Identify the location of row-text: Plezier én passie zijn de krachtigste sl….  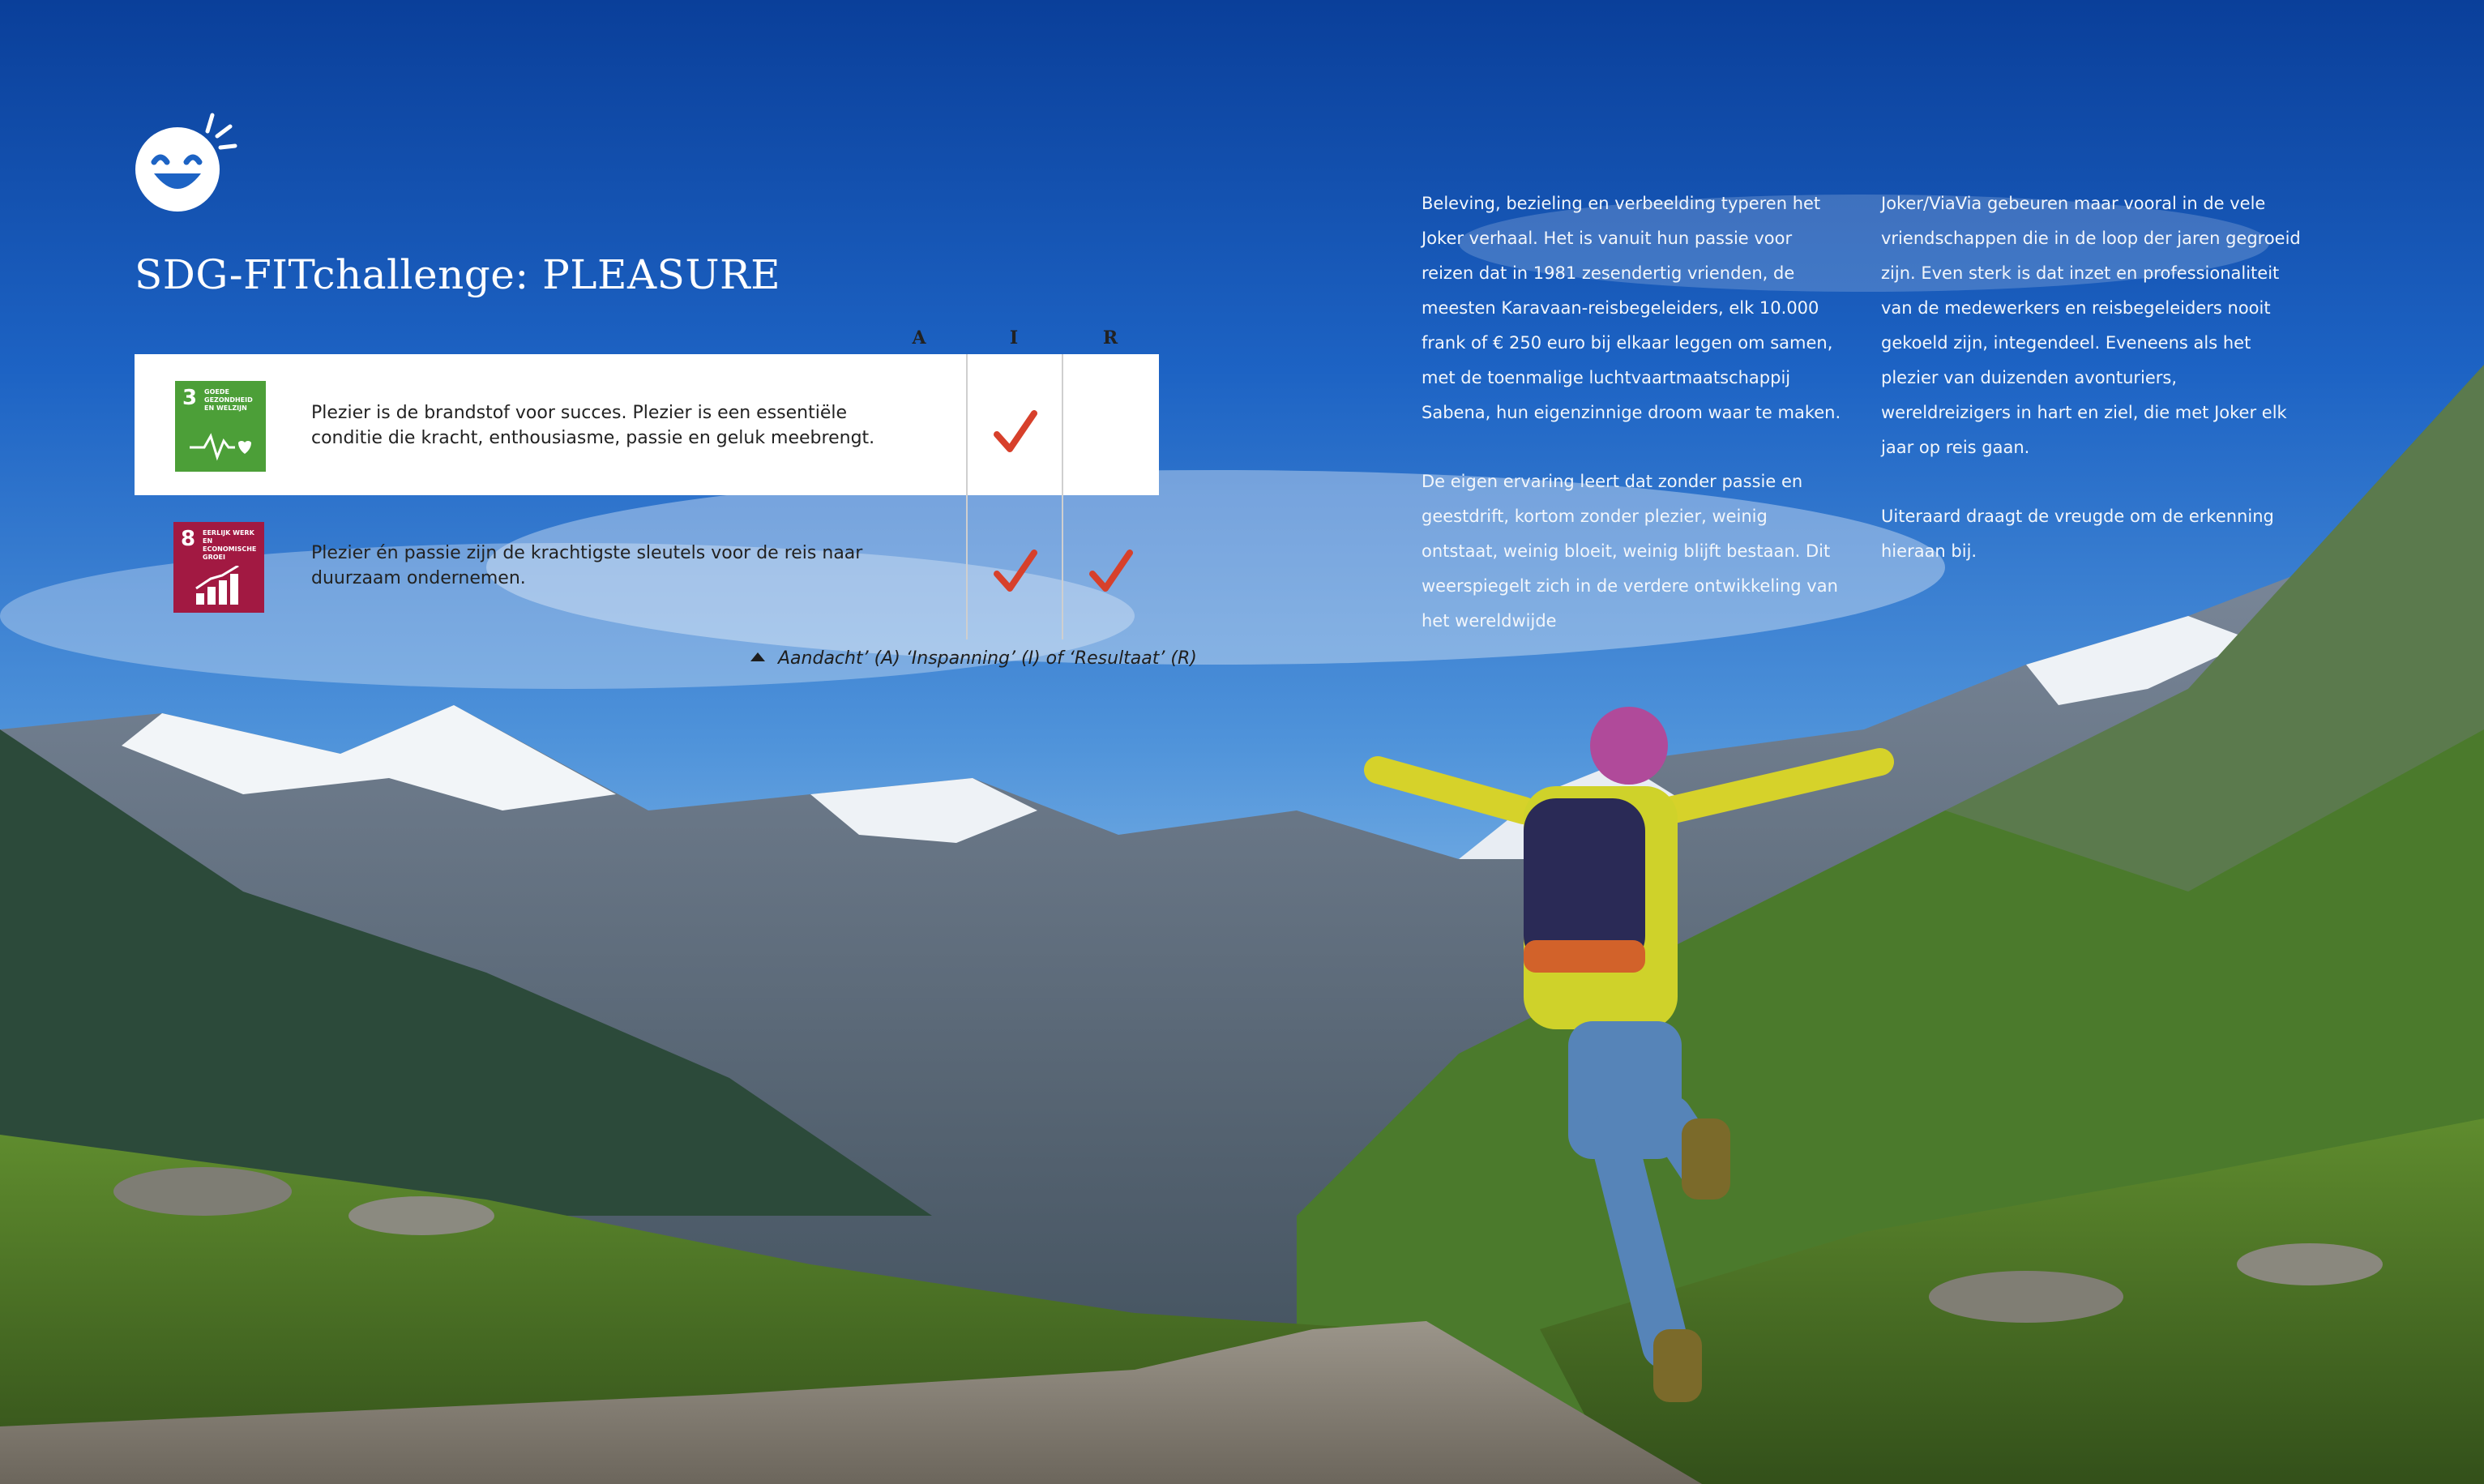
(587, 565).